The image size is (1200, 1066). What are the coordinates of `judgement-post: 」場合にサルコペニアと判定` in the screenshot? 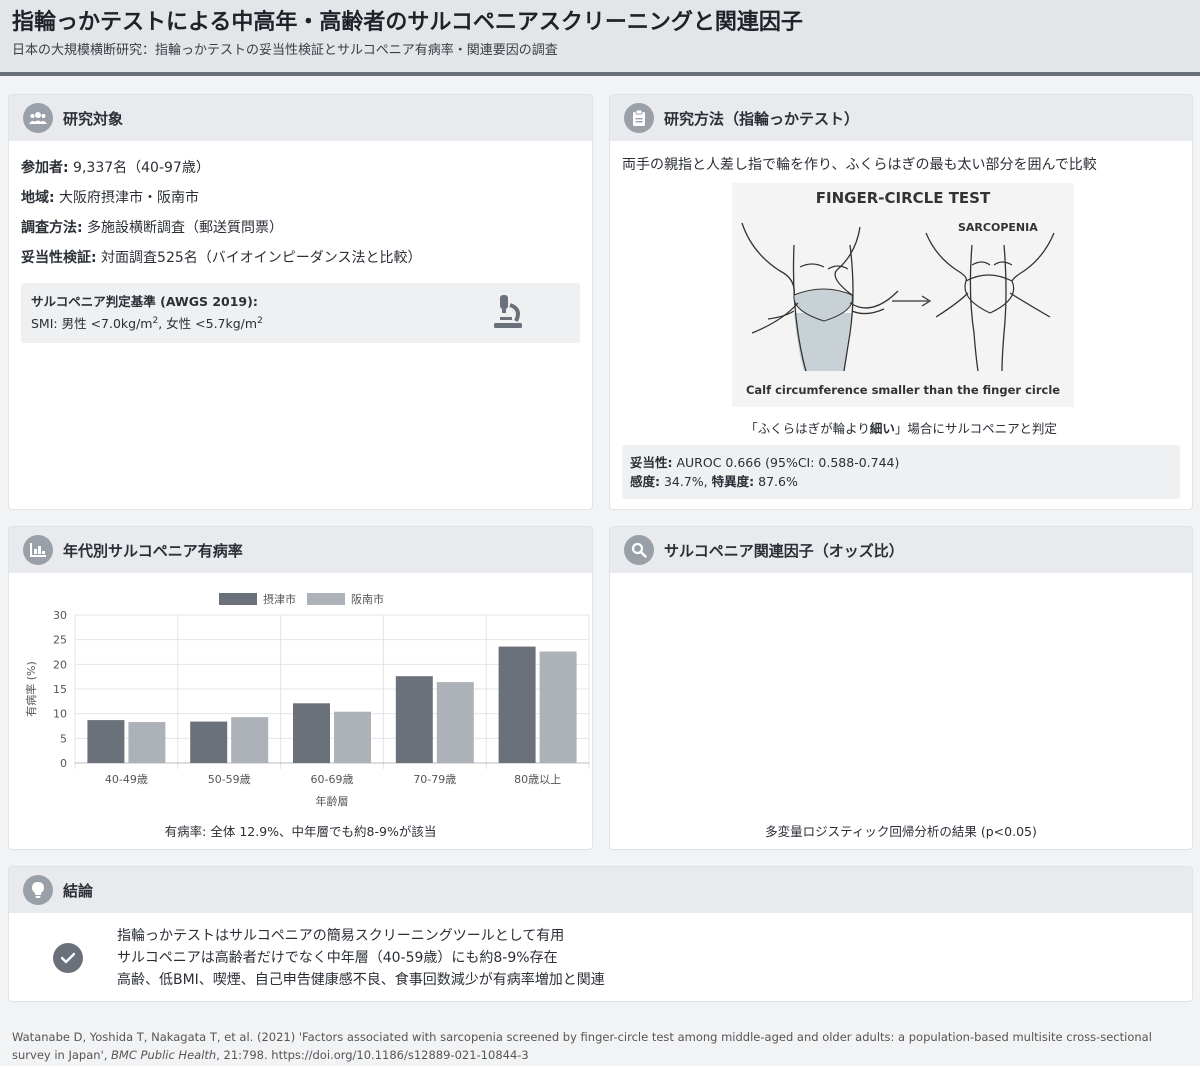 It's located at (975, 428).